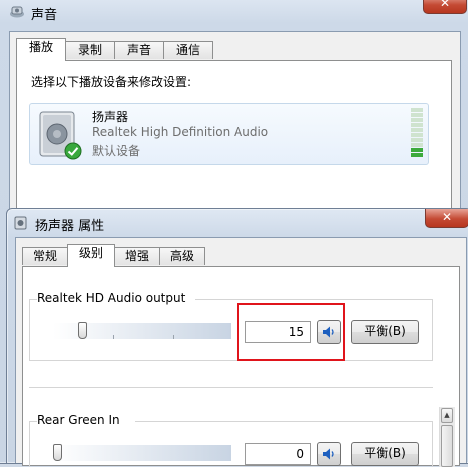 This screenshot has height=467, width=468. Describe the element at coordinates (70, 226) in the screenshot. I see `speaker-properties-title: 扬声器 属性` at that location.